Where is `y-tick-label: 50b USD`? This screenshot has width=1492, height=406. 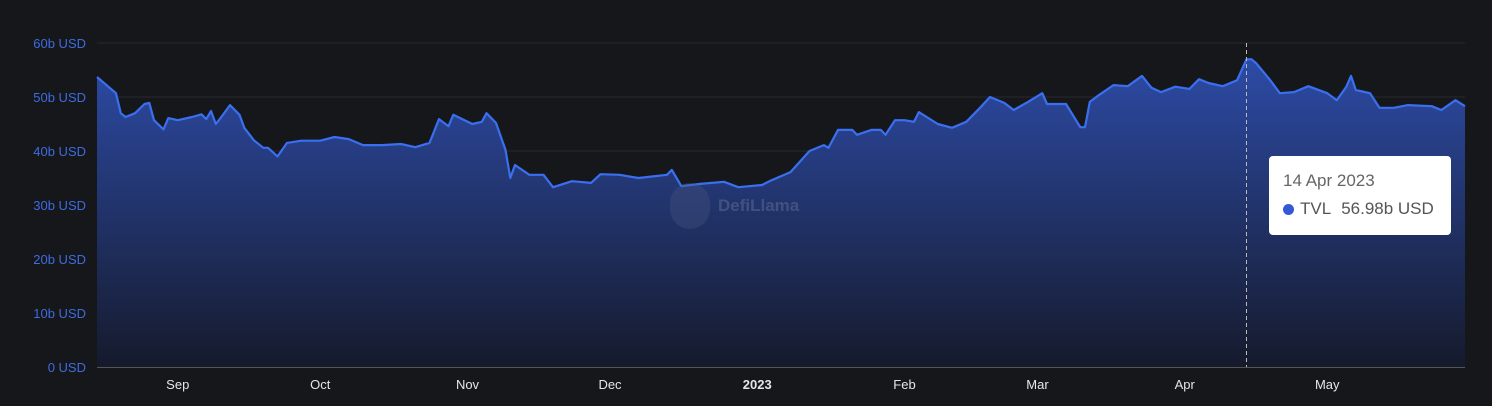 y-tick-label: 50b USD is located at coordinates (59, 97).